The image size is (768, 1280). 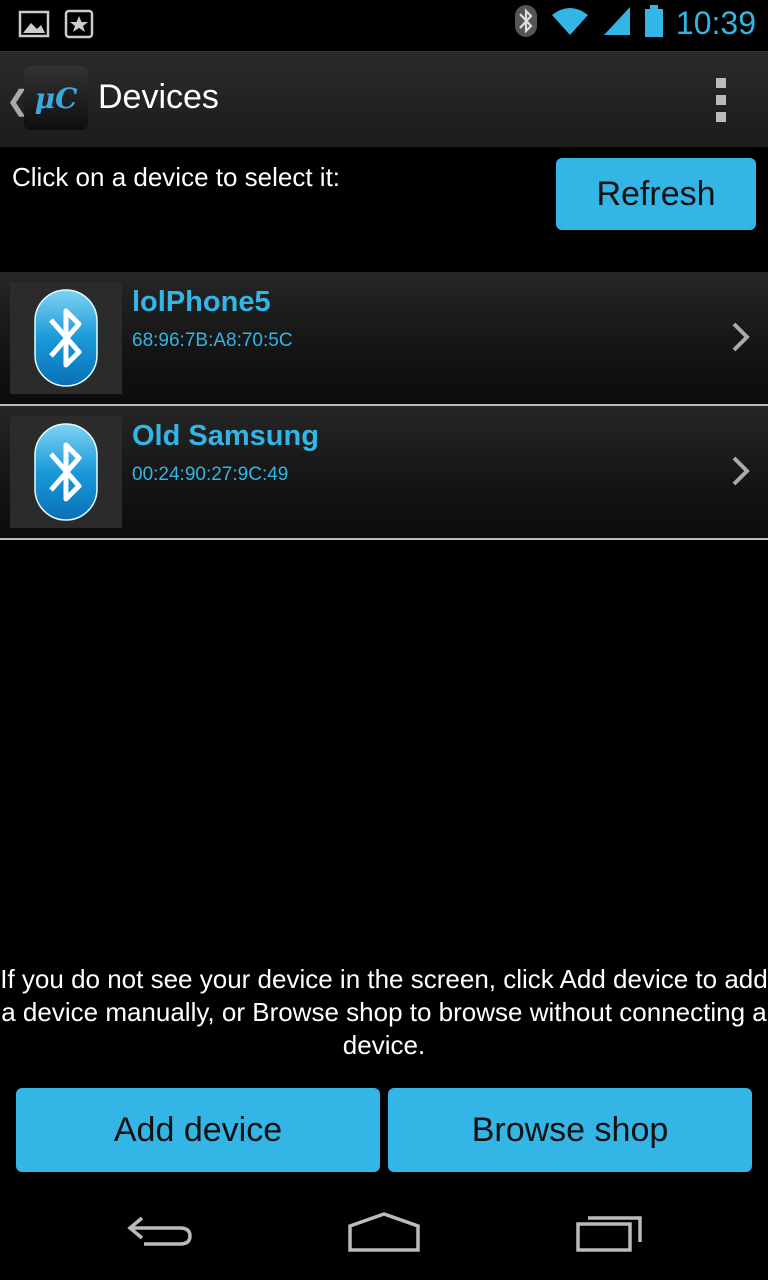 What do you see at coordinates (617, 23) in the screenshot?
I see `signal-icon` at bounding box center [617, 23].